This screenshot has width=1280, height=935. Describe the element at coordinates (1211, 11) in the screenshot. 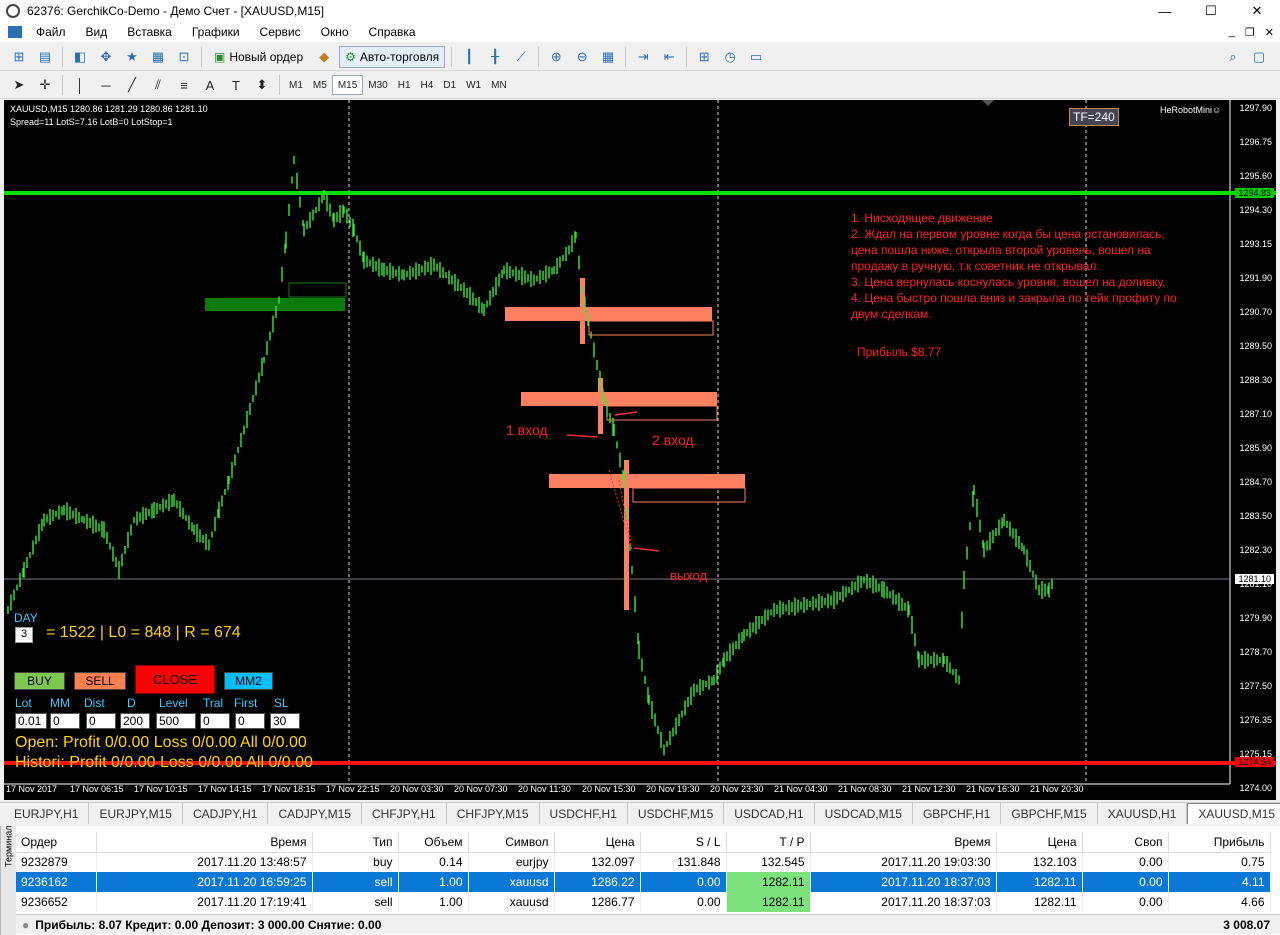

I see `maximize-button: ☐` at that location.